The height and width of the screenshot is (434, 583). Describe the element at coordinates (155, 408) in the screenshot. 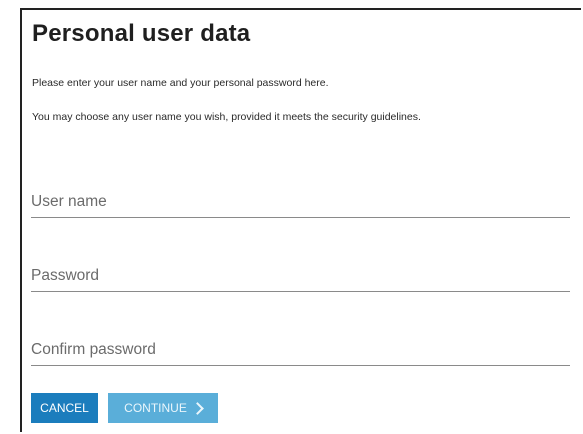

I see `continue-button-label: CONTINUE` at that location.